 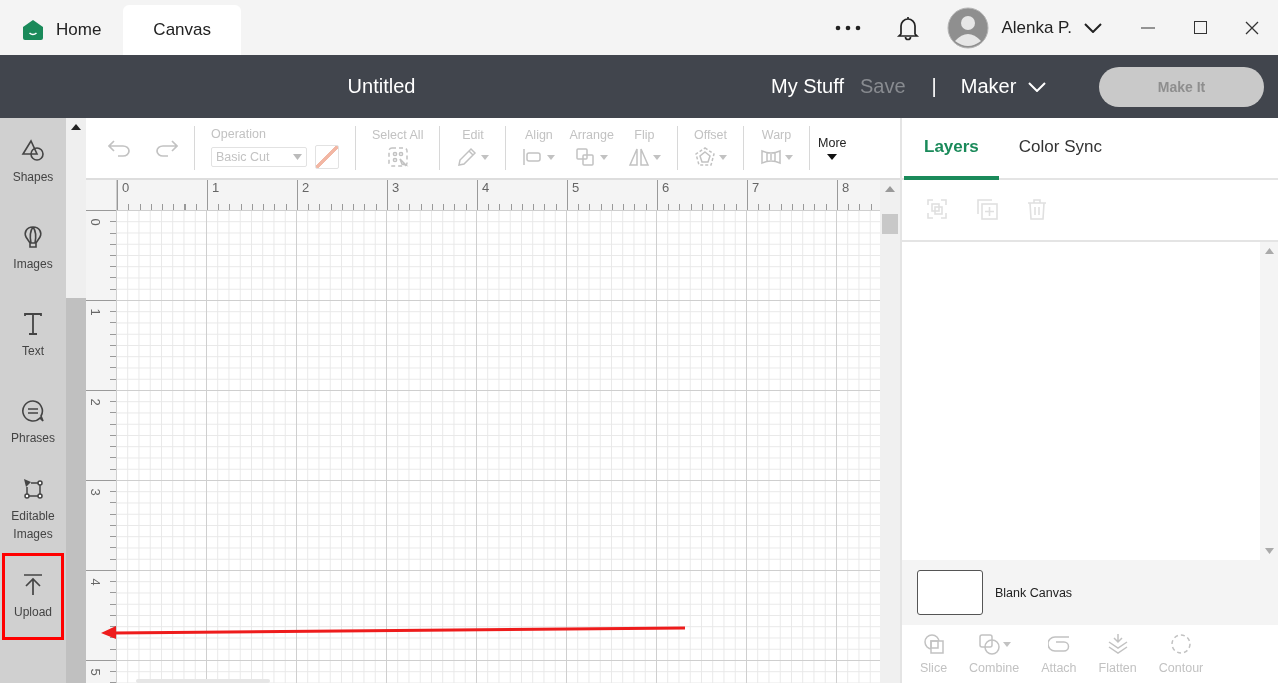 I want to click on sidebar-item: Upload, so click(x=33, y=596).